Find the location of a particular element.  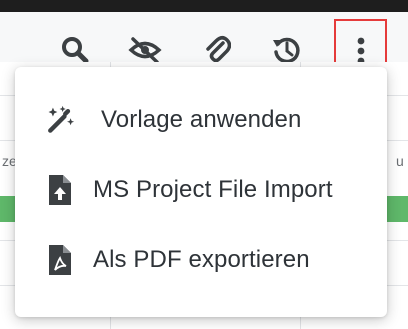

menu-item-label: Als PDF exportieren is located at coordinates (201, 259).